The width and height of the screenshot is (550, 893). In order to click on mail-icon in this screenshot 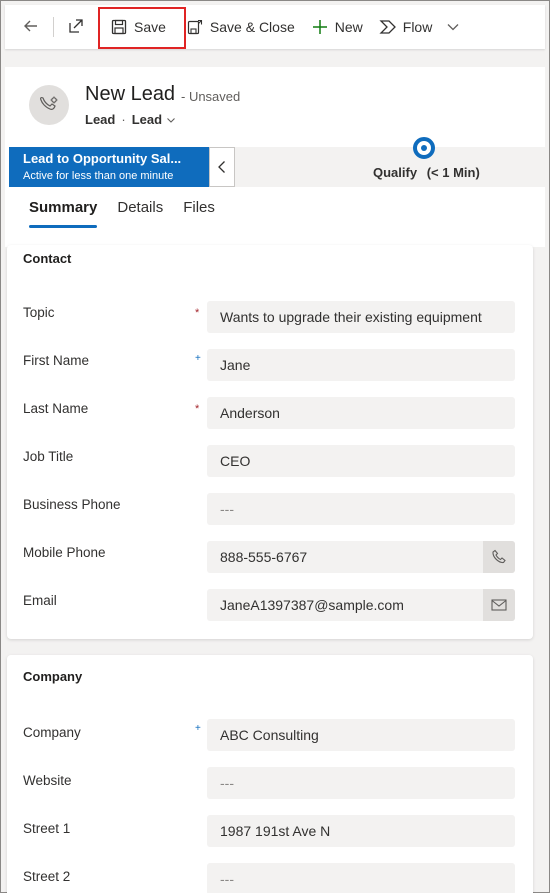, I will do `click(499, 605)`.